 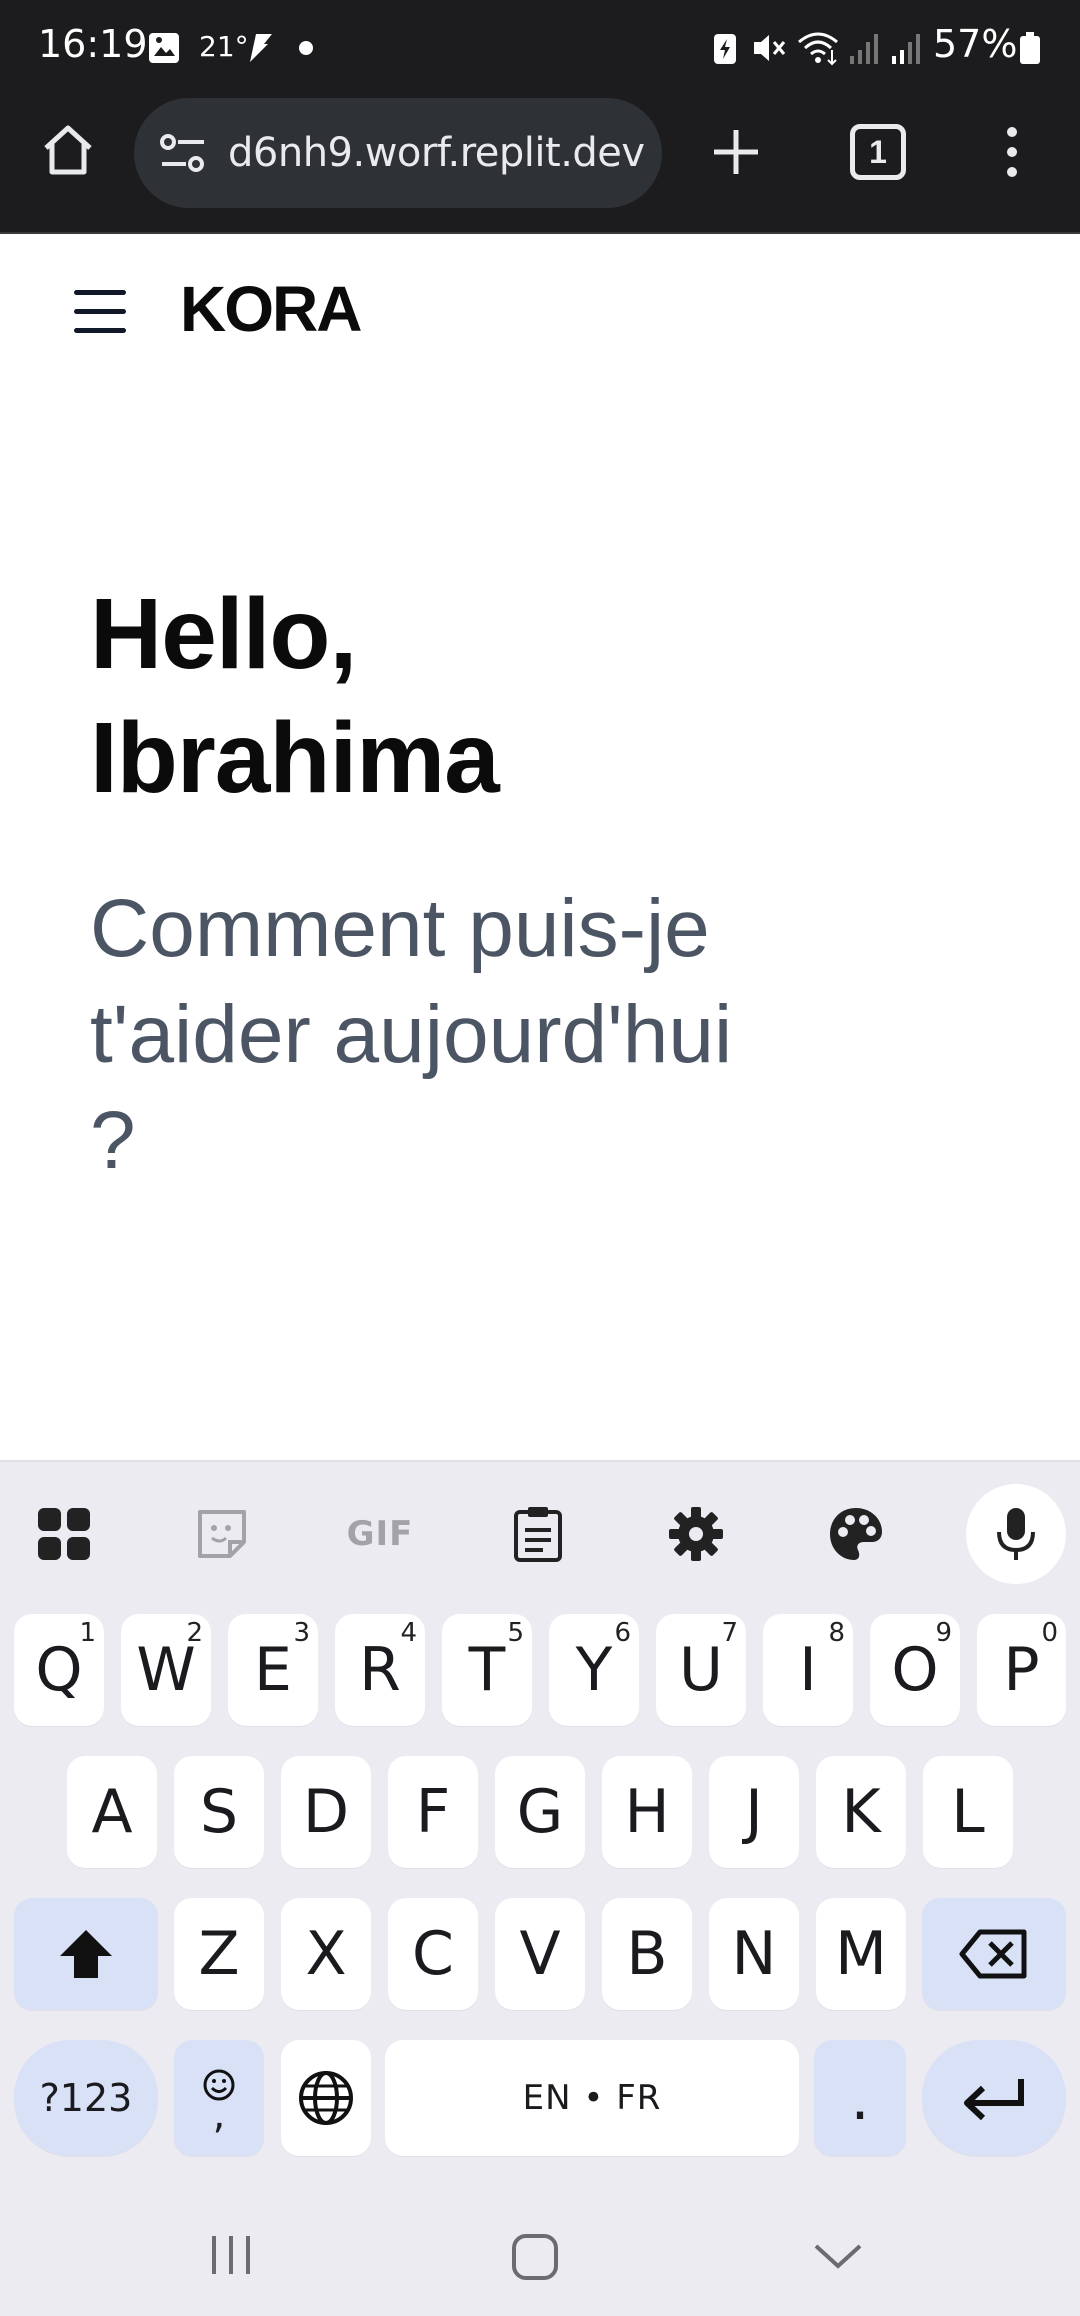 I want to click on key-r: R4, so click(x=380, y=1670).